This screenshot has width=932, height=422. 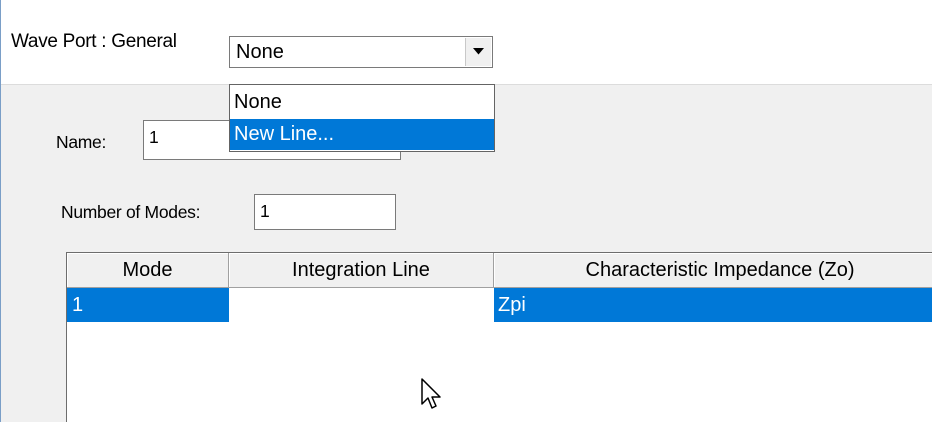 What do you see at coordinates (362, 102) in the screenshot?
I see `dropdown-option-none: None` at bounding box center [362, 102].